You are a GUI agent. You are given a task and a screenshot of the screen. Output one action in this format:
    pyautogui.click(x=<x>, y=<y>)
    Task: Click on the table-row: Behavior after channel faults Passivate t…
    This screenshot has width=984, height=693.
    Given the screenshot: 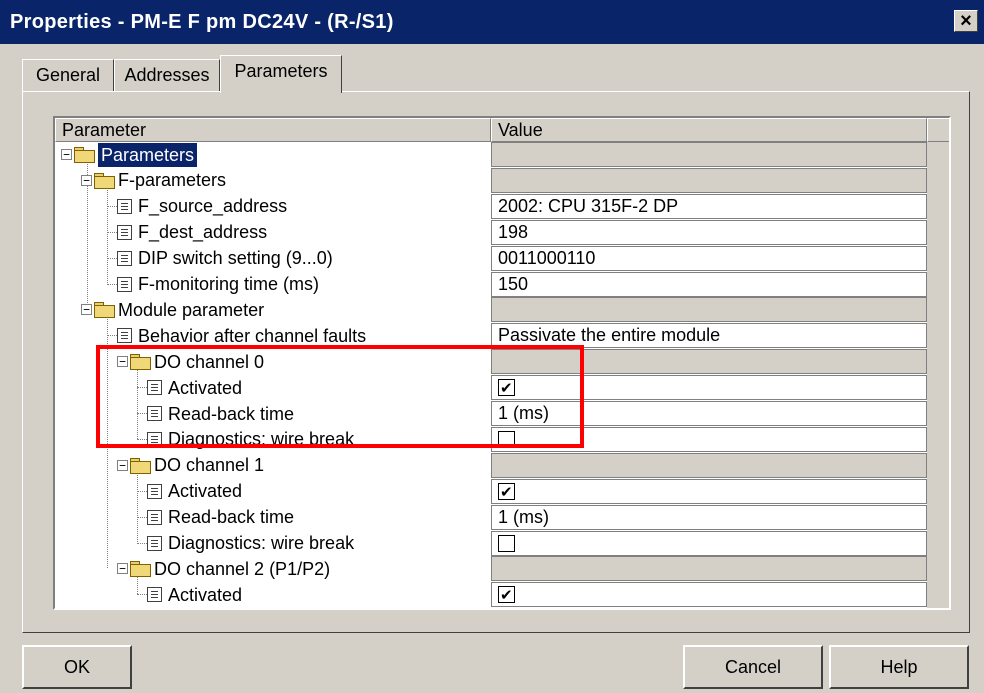 What is the action you would take?
    pyautogui.click(x=491, y=336)
    